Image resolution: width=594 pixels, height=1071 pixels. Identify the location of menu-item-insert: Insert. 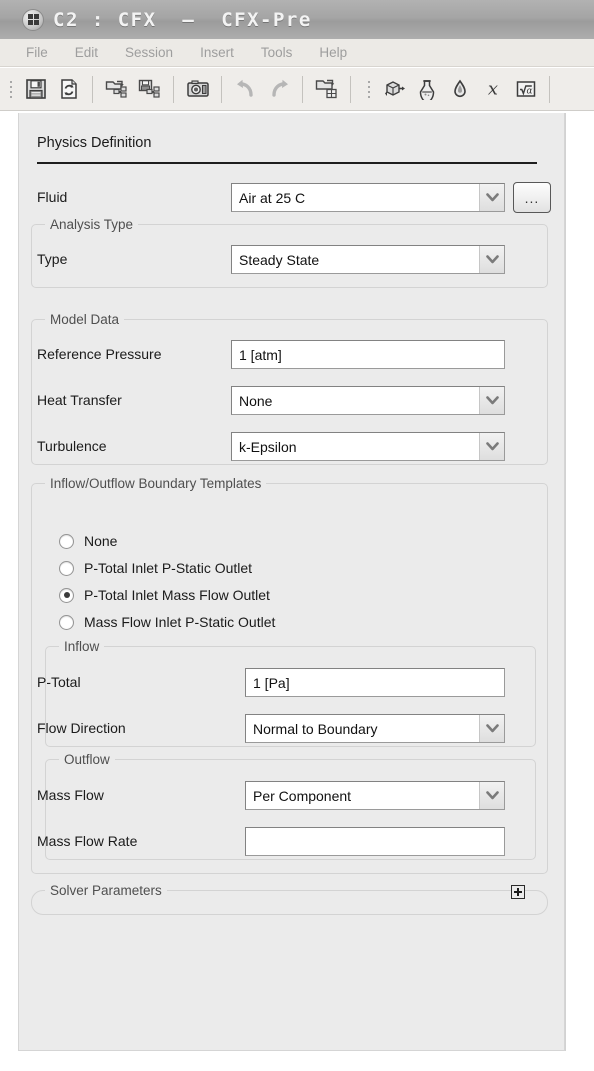
(217, 52).